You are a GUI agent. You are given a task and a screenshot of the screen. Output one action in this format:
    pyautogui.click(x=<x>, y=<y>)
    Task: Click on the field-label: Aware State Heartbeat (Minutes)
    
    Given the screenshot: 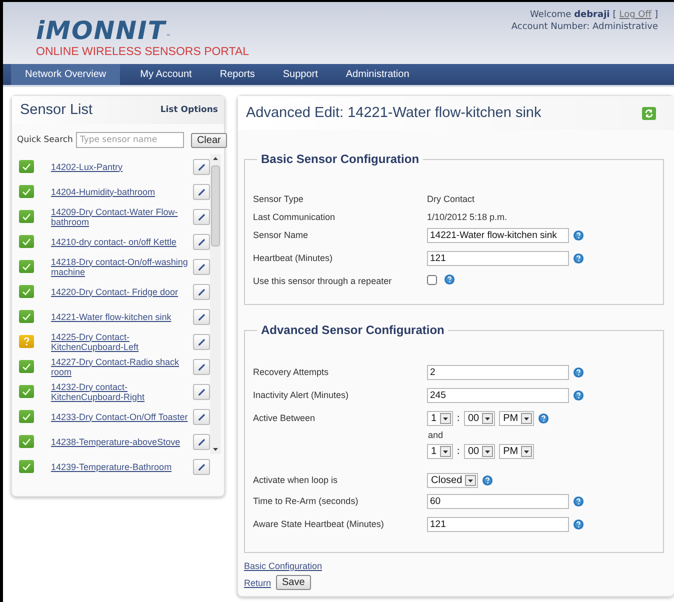 What is the action you would take?
    pyautogui.click(x=319, y=523)
    